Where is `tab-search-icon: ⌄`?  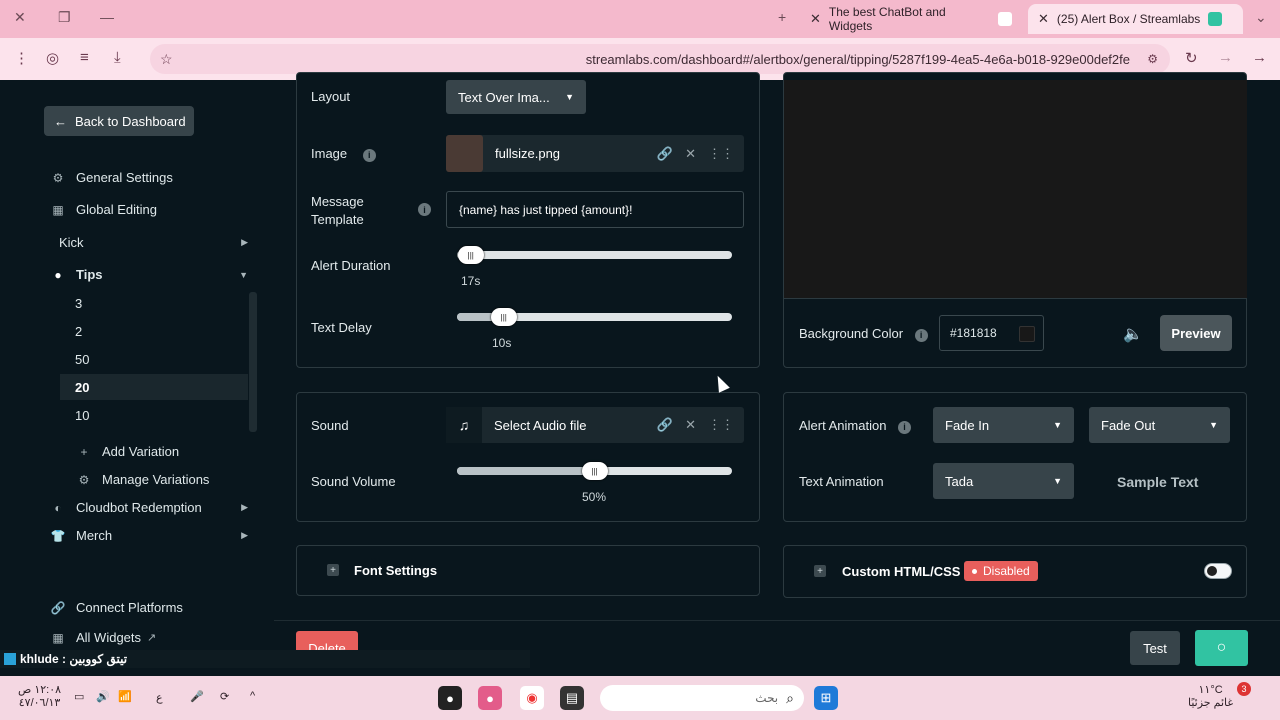 tab-search-icon: ⌄ is located at coordinates (1261, 17).